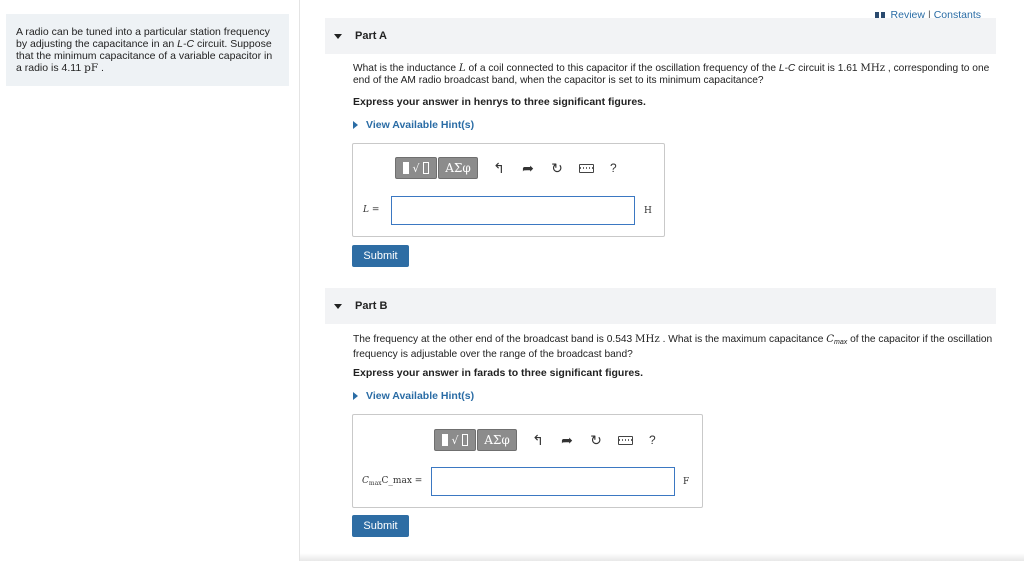 The width and height of the screenshot is (1024, 561). Describe the element at coordinates (91, 68) in the screenshot. I see `capacitance-unit: pF` at that location.